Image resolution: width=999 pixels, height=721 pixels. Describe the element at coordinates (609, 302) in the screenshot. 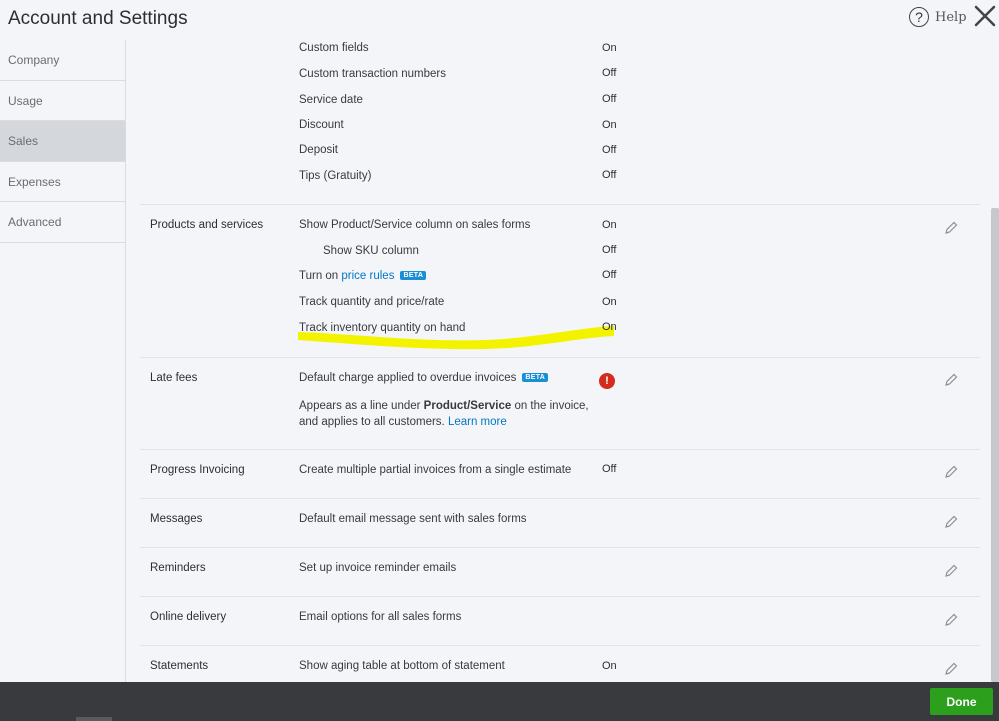

I see `setting-value-track-quantity-price: On` at that location.